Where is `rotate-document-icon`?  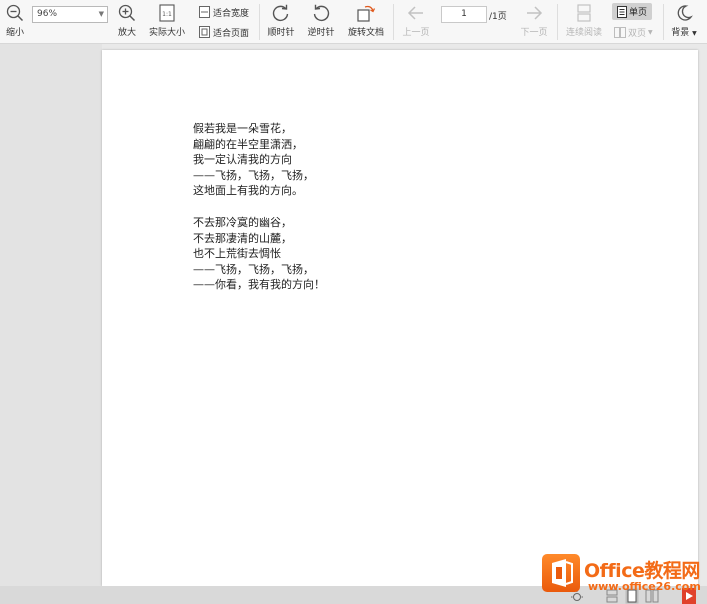 rotate-document-icon is located at coordinates (366, 13).